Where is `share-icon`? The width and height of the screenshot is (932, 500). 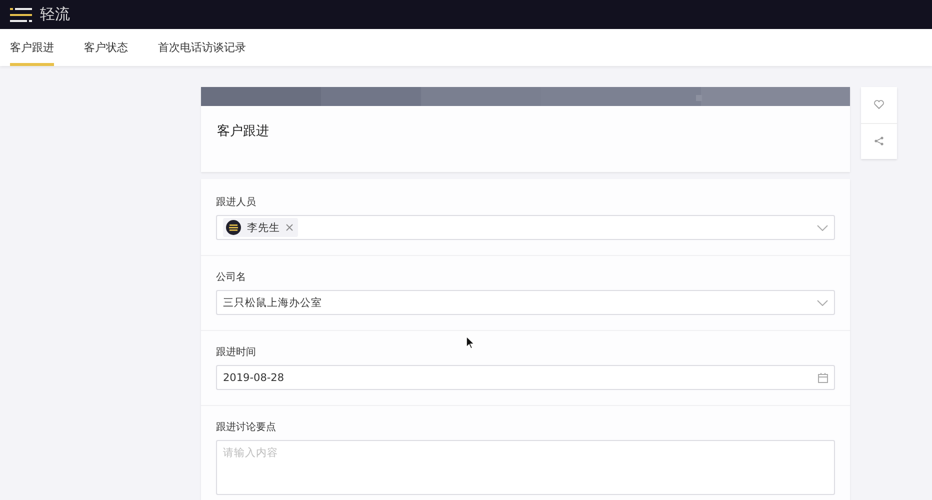 share-icon is located at coordinates (879, 141).